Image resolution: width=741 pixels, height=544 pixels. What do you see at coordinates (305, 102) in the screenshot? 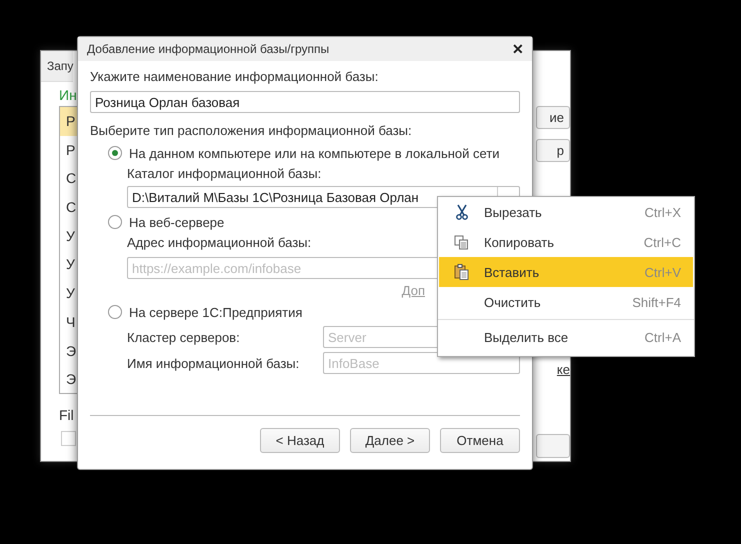
I see `name-field: Розница Орлан базовая` at bounding box center [305, 102].